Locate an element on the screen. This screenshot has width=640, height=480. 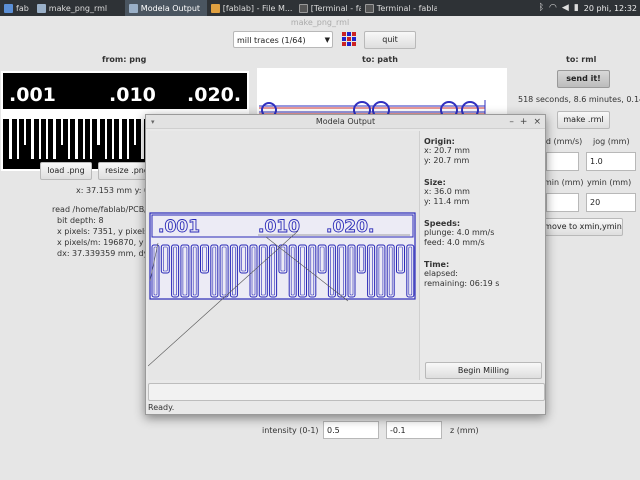
read-line-2: x pixels: 7351, y pixels: 2 is located at coordinates (108, 231).